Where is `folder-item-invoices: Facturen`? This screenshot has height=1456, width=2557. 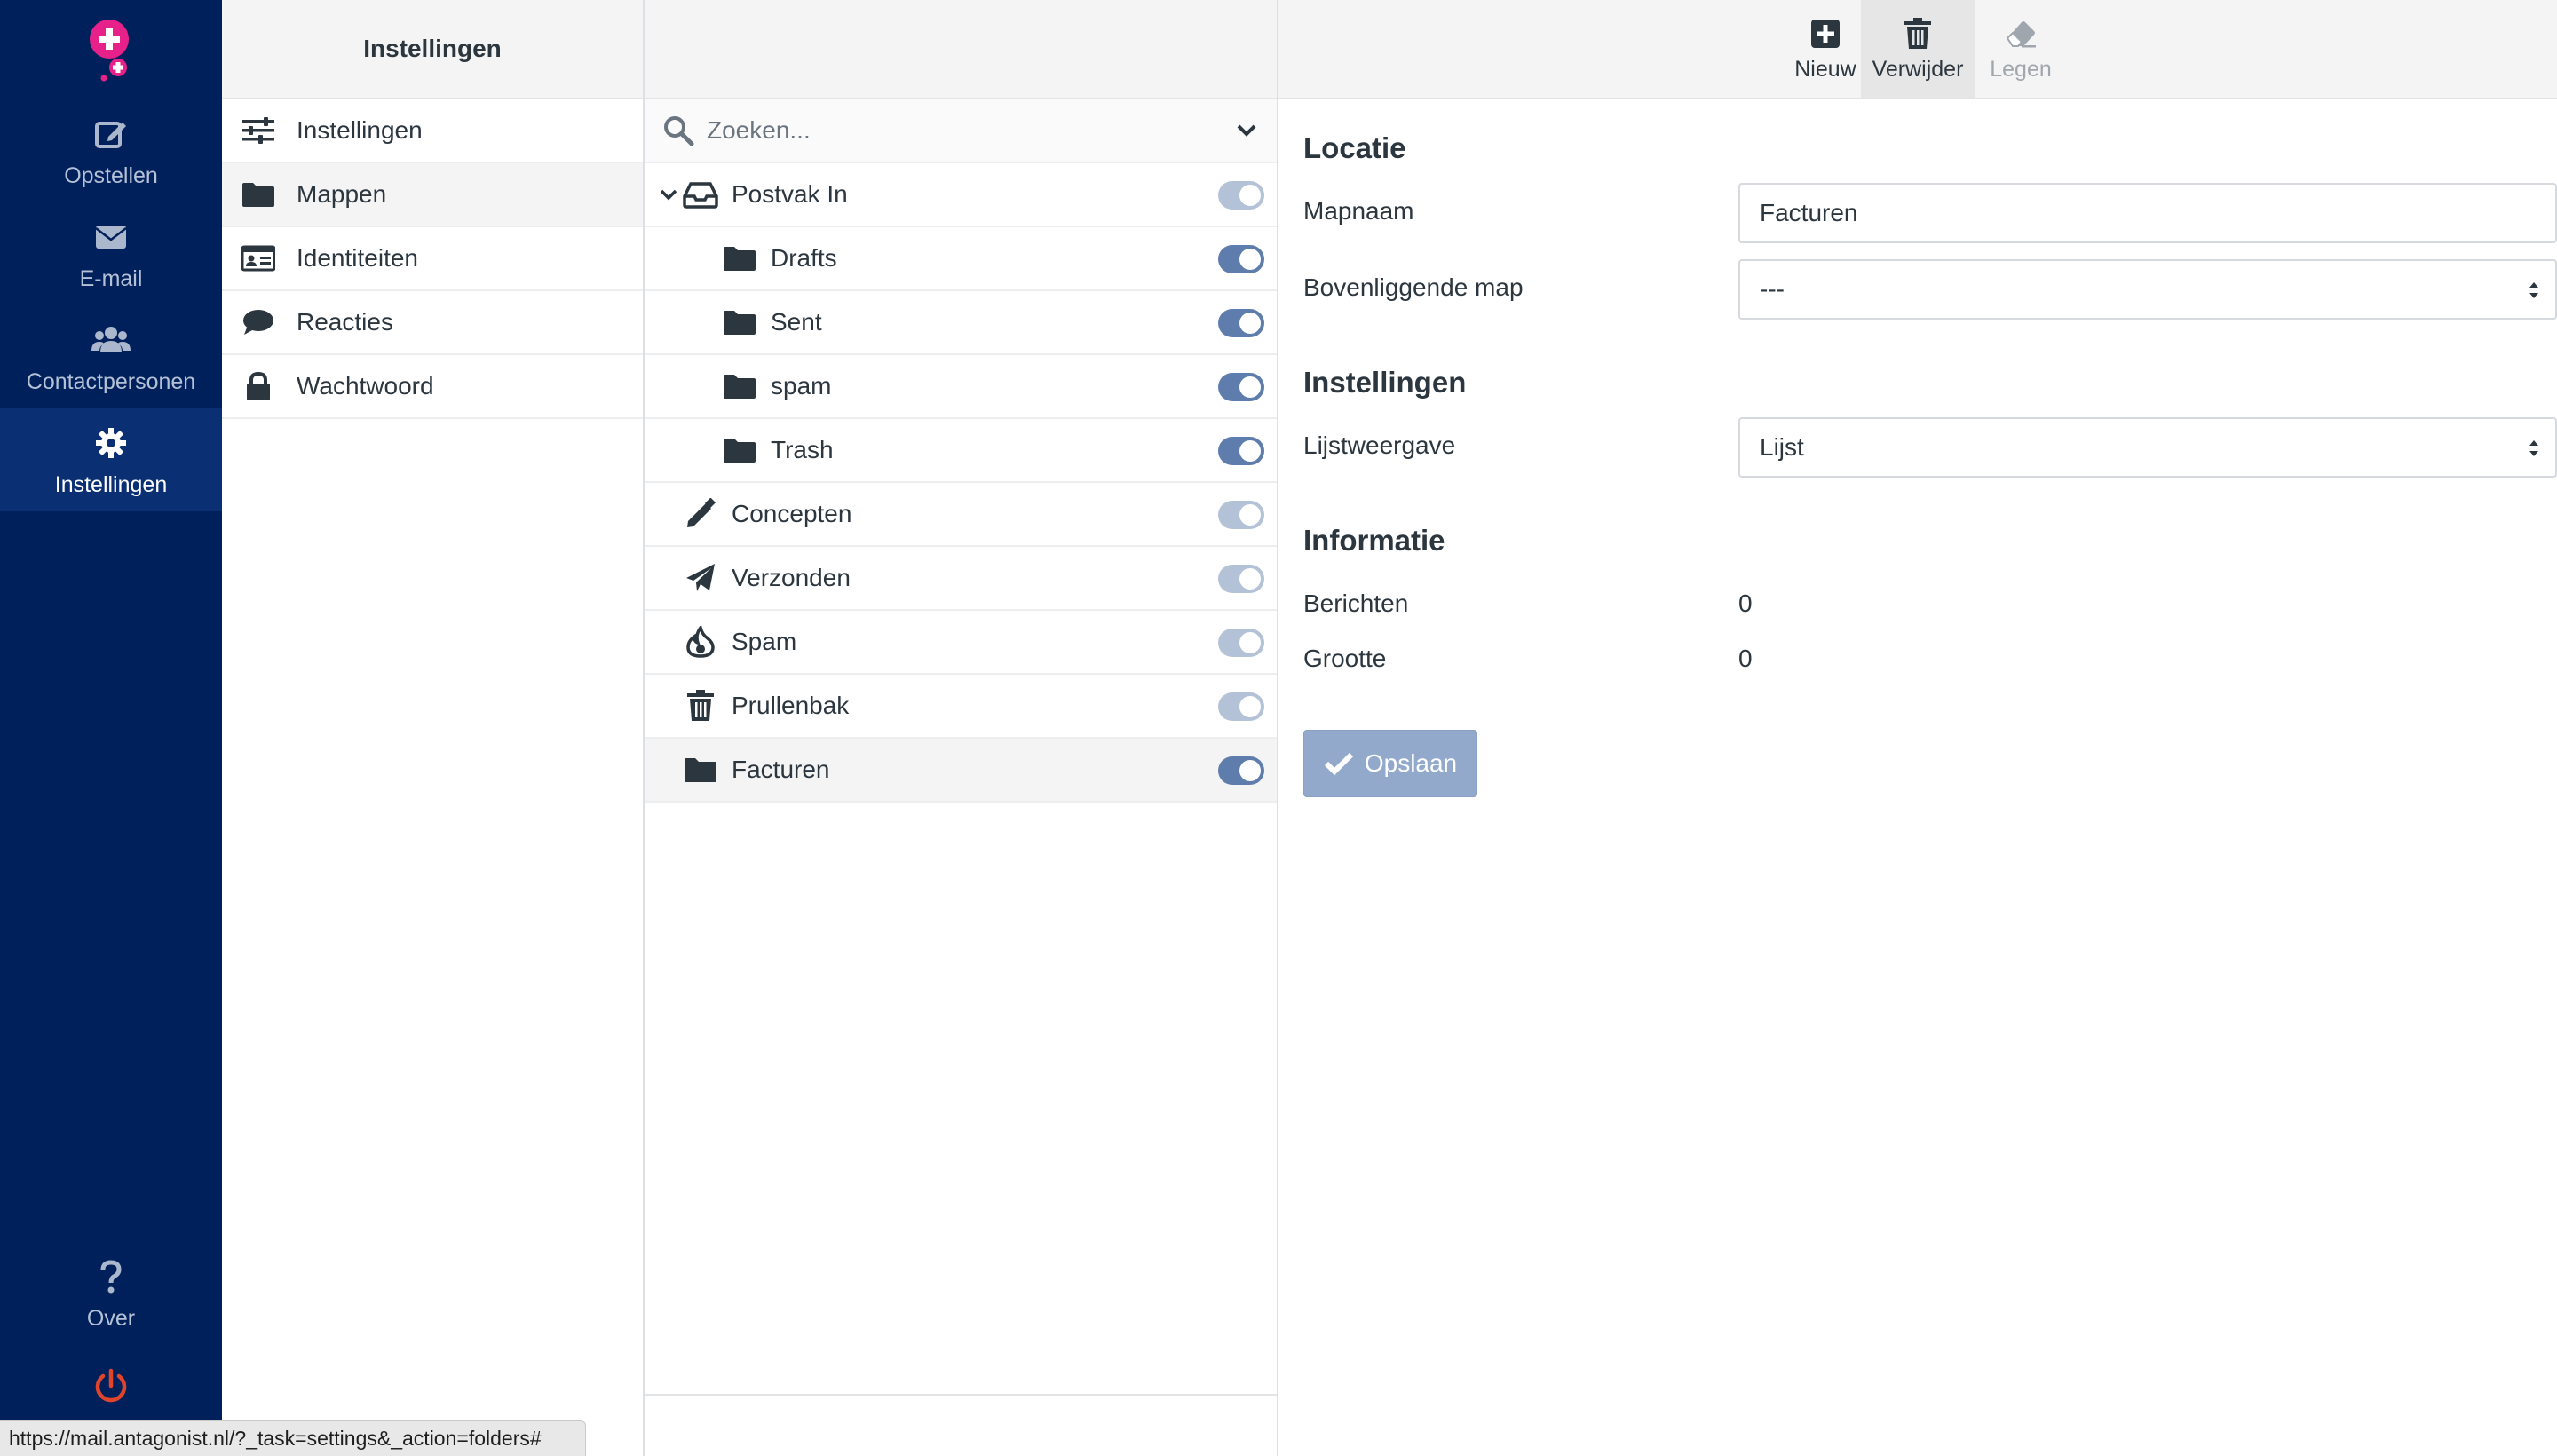
folder-item-invoices: Facturen is located at coordinates (961, 771).